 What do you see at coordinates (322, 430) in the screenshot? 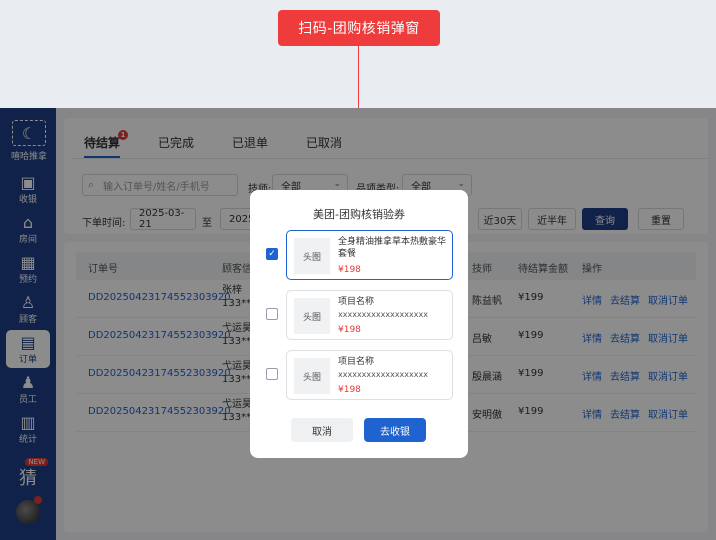
I see `cancel-button: 取消` at bounding box center [322, 430].